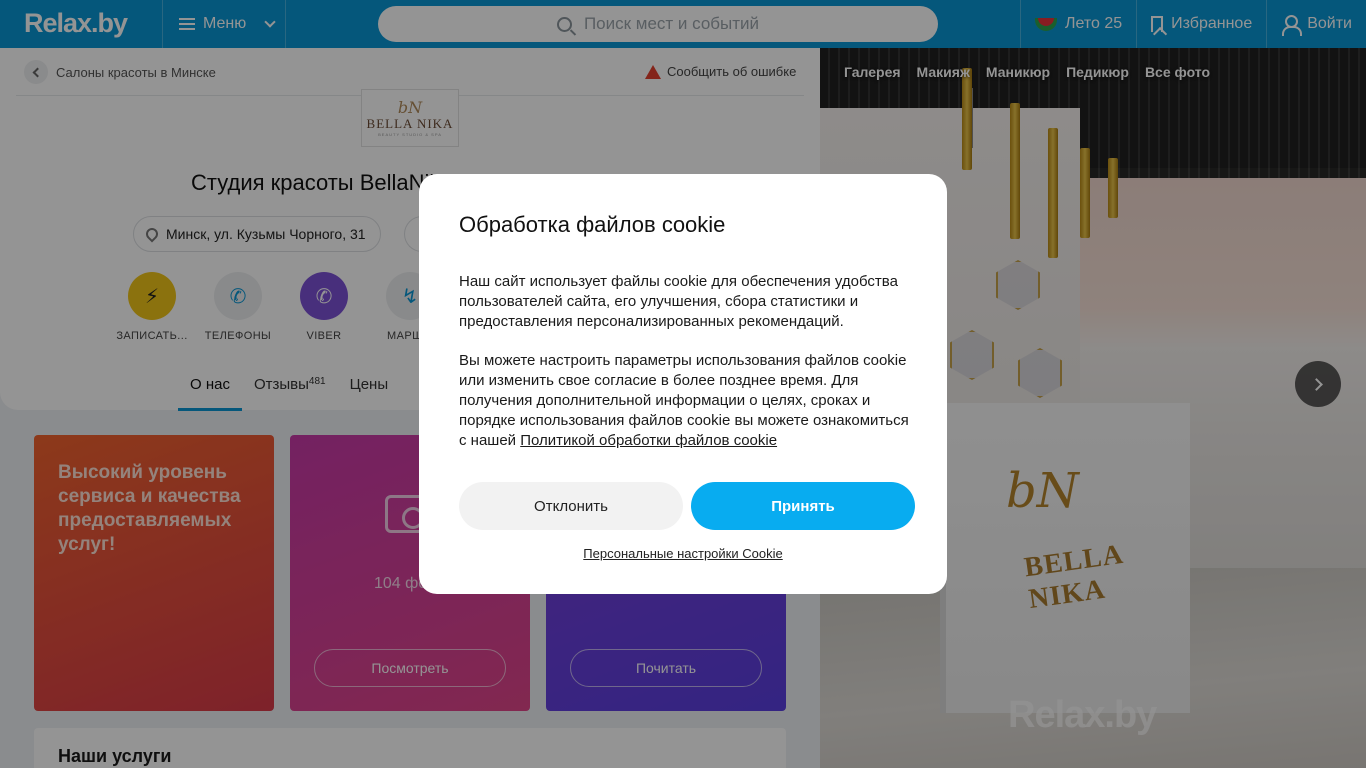 The width and height of the screenshot is (1366, 768). I want to click on cookie-settings-link: Персональные настройки Cookie, so click(683, 553).